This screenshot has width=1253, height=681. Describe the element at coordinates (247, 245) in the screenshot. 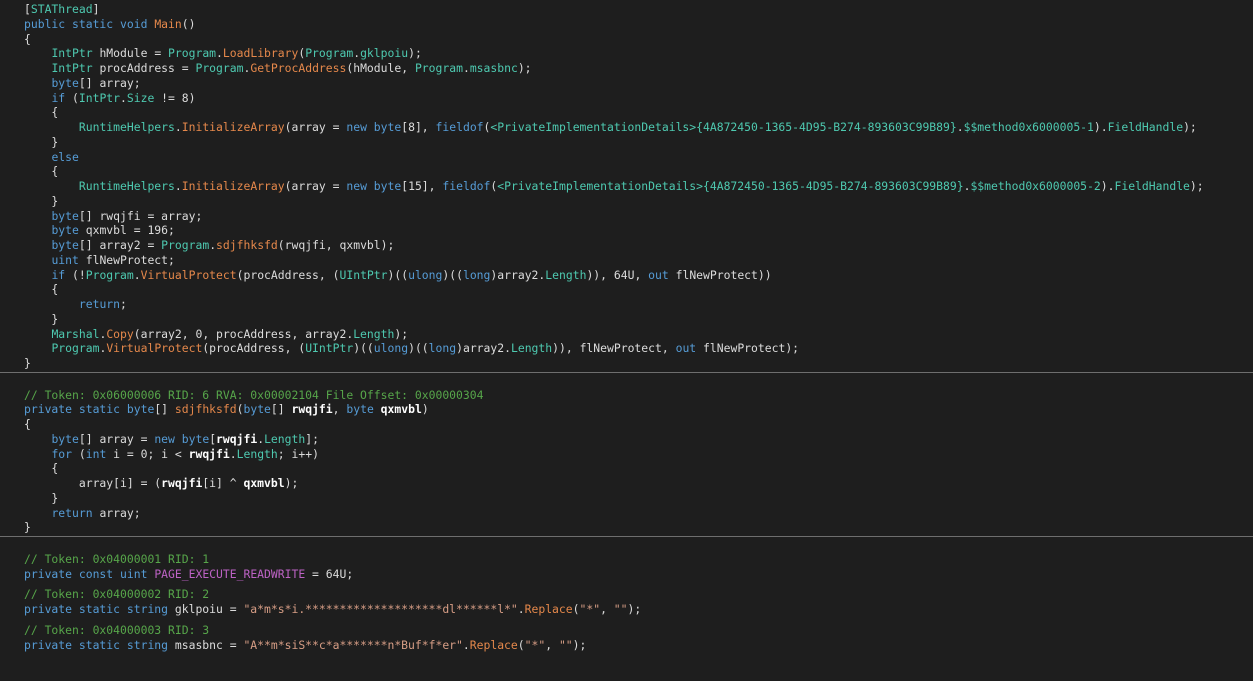

I see `code-token: sdjfhksfd` at that location.